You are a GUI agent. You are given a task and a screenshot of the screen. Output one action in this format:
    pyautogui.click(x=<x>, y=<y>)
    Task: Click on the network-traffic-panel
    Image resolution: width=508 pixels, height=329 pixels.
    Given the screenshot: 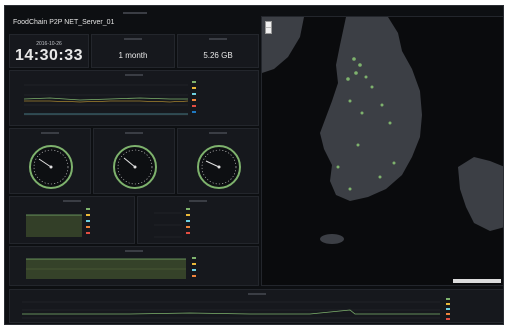 What is the action you would take?
    pyautogui.click(x=198, y=220)
    